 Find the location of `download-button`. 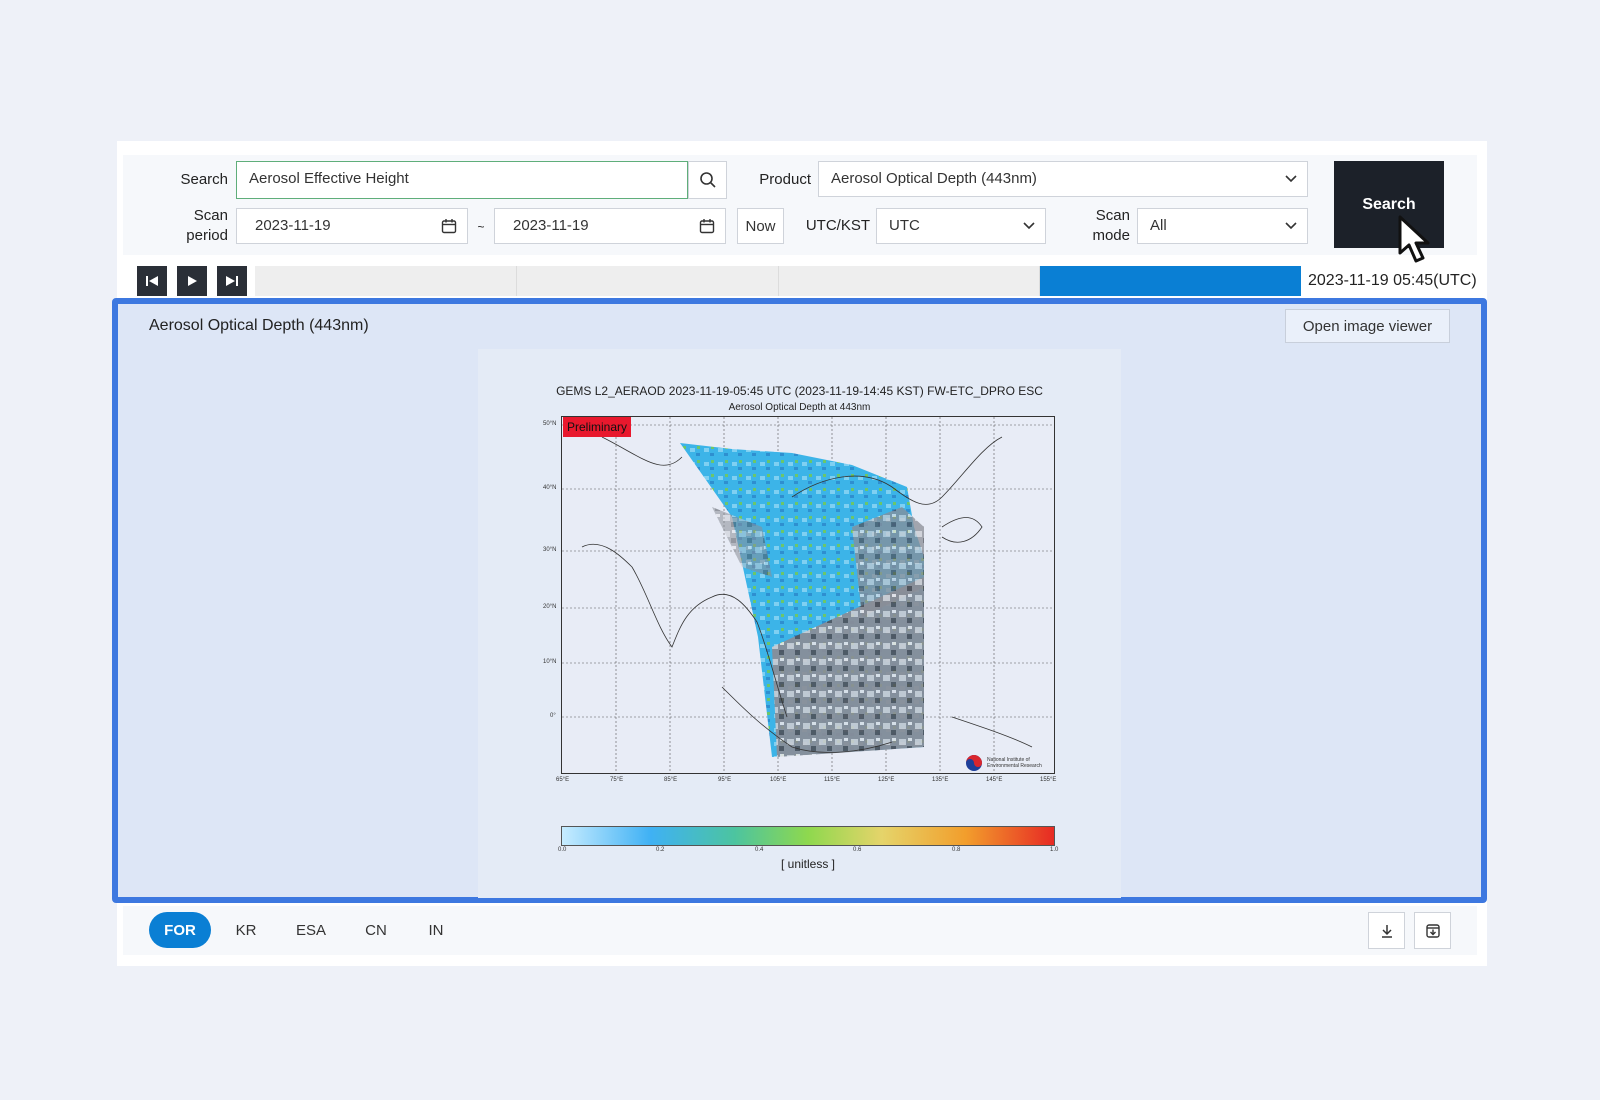

download-button is located at coordinates (1386, 930).